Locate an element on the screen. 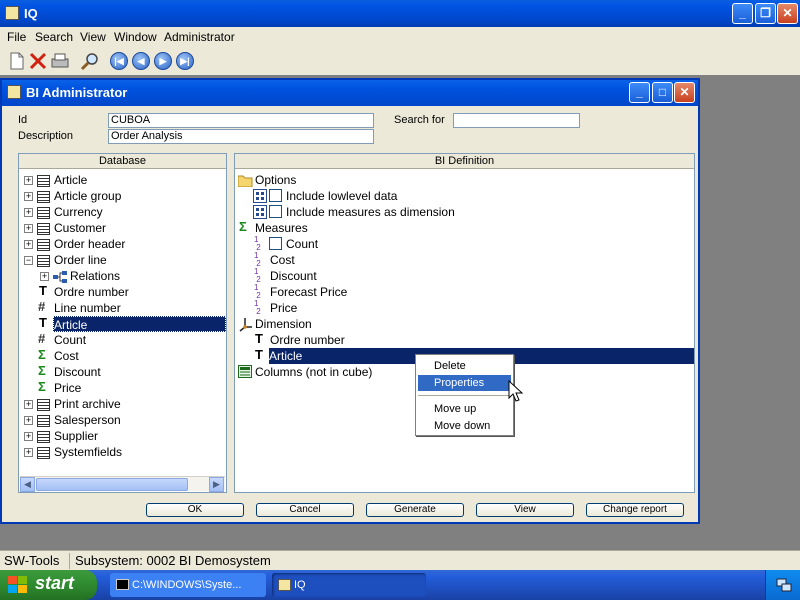  print-icon is located at coordinates (60, 61).